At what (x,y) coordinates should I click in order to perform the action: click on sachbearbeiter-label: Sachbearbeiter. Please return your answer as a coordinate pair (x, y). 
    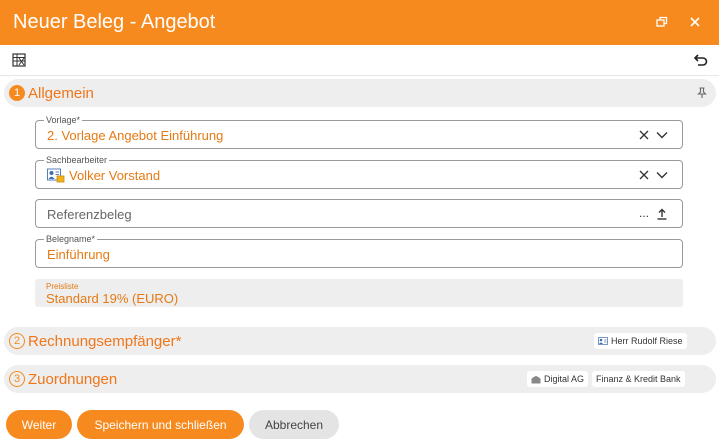
    Looking at the image, I should click on (77, 160).